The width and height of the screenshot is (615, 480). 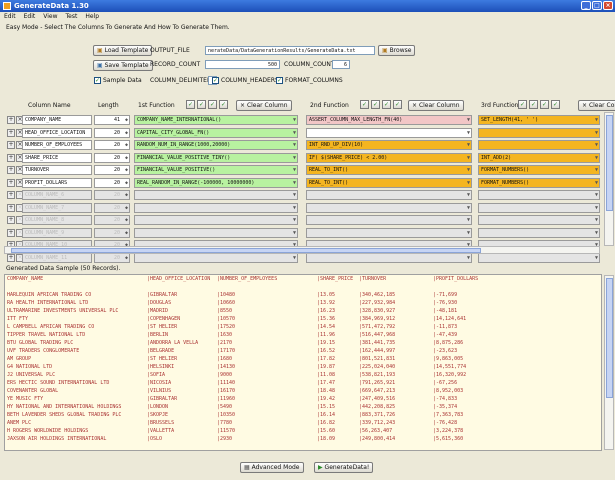 What do you see at coordinates (344, 467) in the screenshot?
I see `generate-data-button: ▶ GenerateData!` at bounding box center [344, 467].